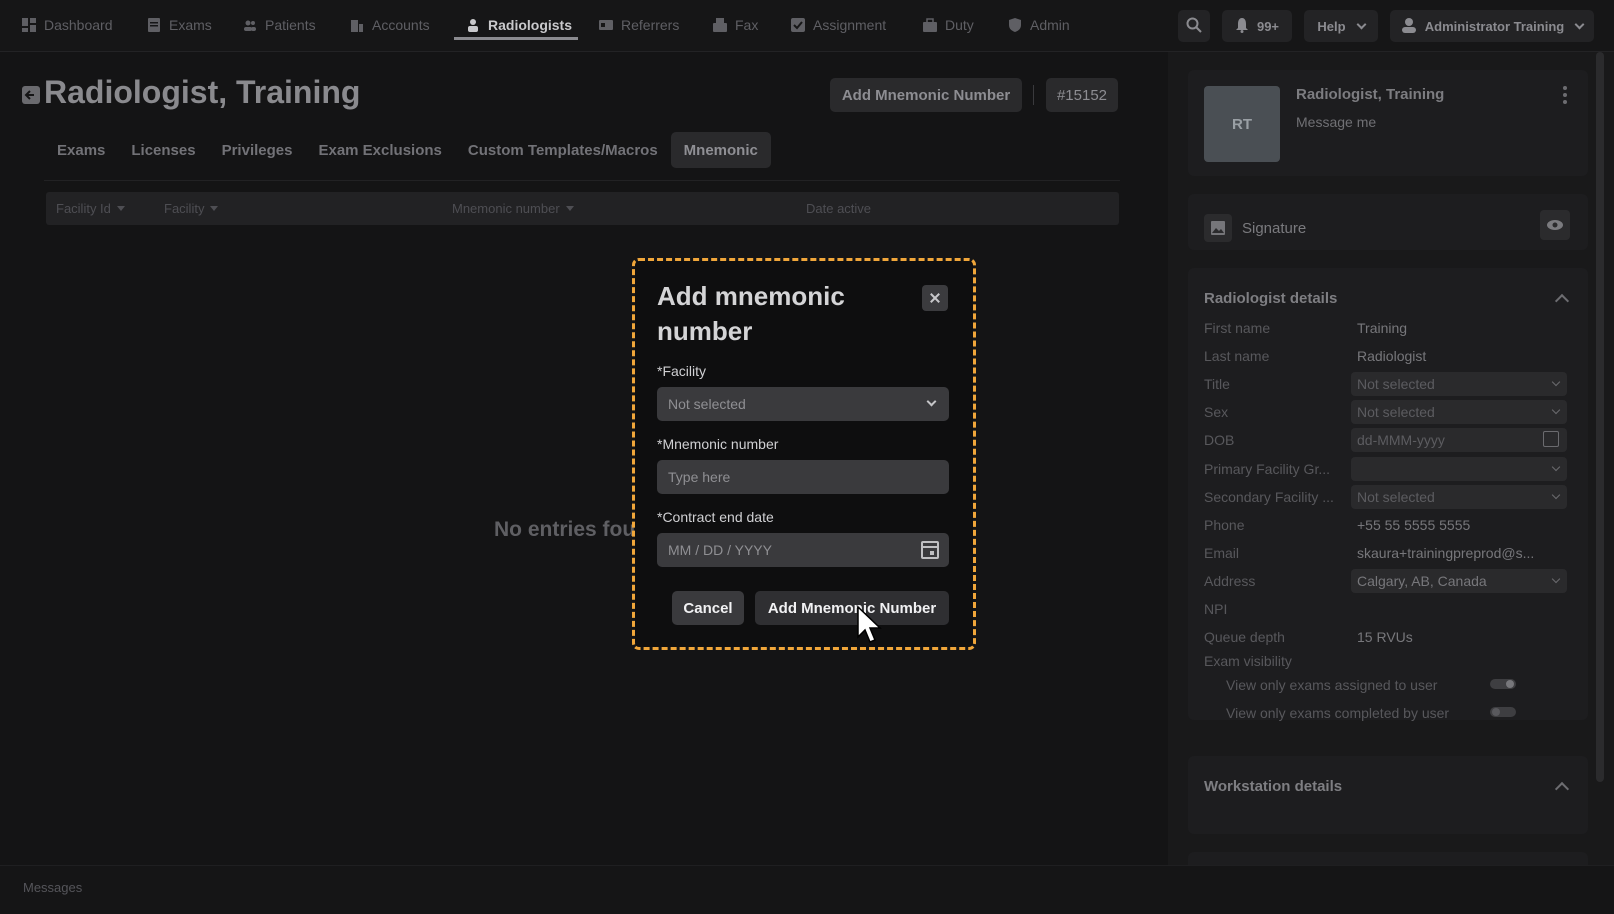  I want to click on help-button: Help, so click(1341, 26).